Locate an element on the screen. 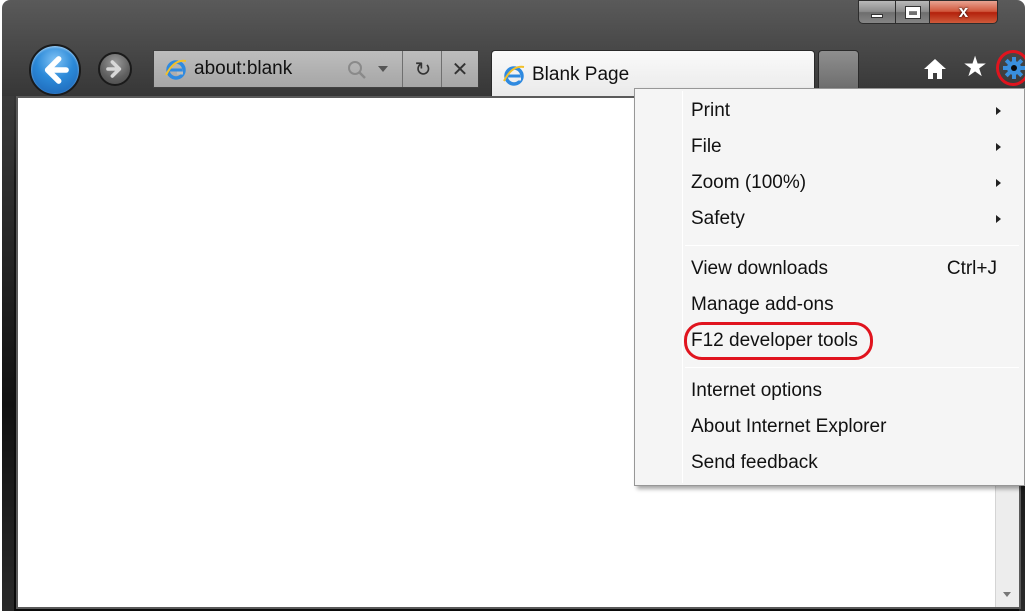 Image resolution: width=1025 pixels, height=611 pixels. maximize-button is located at coordinates (913, 12).